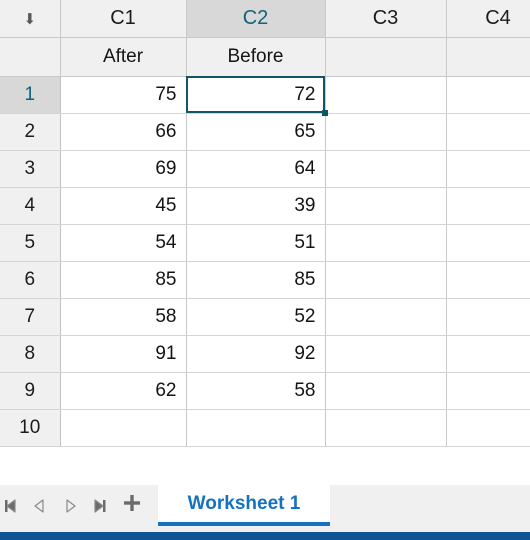 The height and width of the screenshot is (540, 530). I want to click on column-header-row: ⬇ C1 C2 C3 C4, so click(265, 19).